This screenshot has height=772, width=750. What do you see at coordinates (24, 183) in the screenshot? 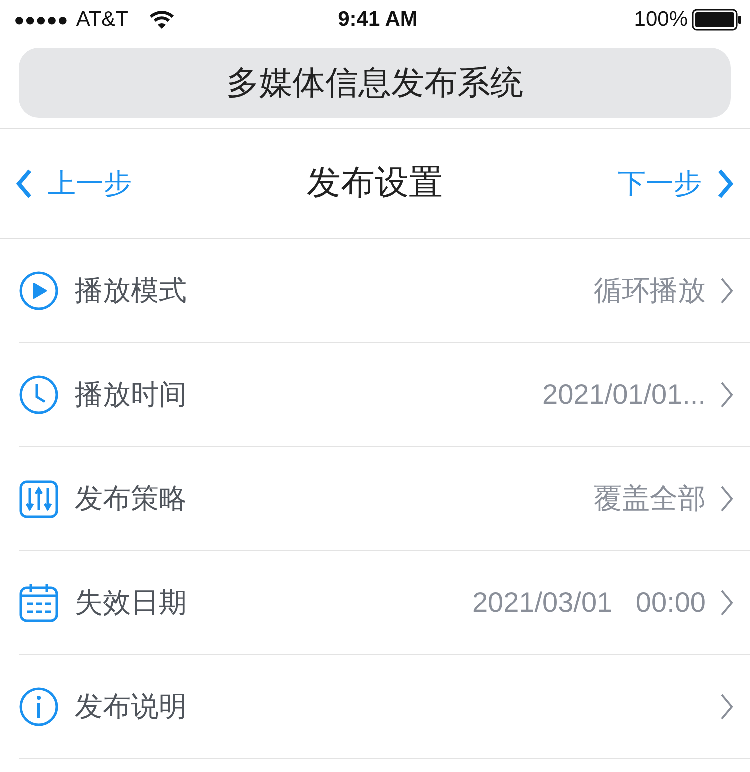
I see `chevron-left-icon` at bounding box center [24, 183].